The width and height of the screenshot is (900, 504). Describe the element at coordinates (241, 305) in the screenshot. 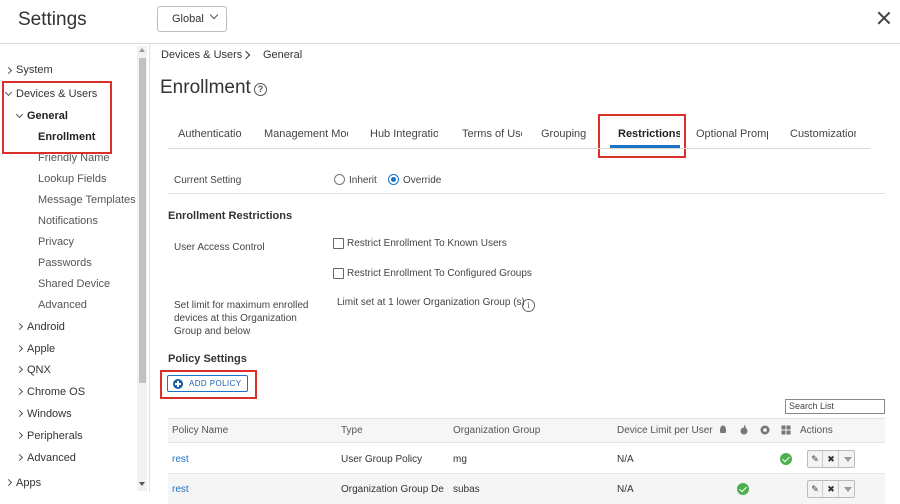

I see `limit-label-line1: Set limit for maximum enrolled` at that location.